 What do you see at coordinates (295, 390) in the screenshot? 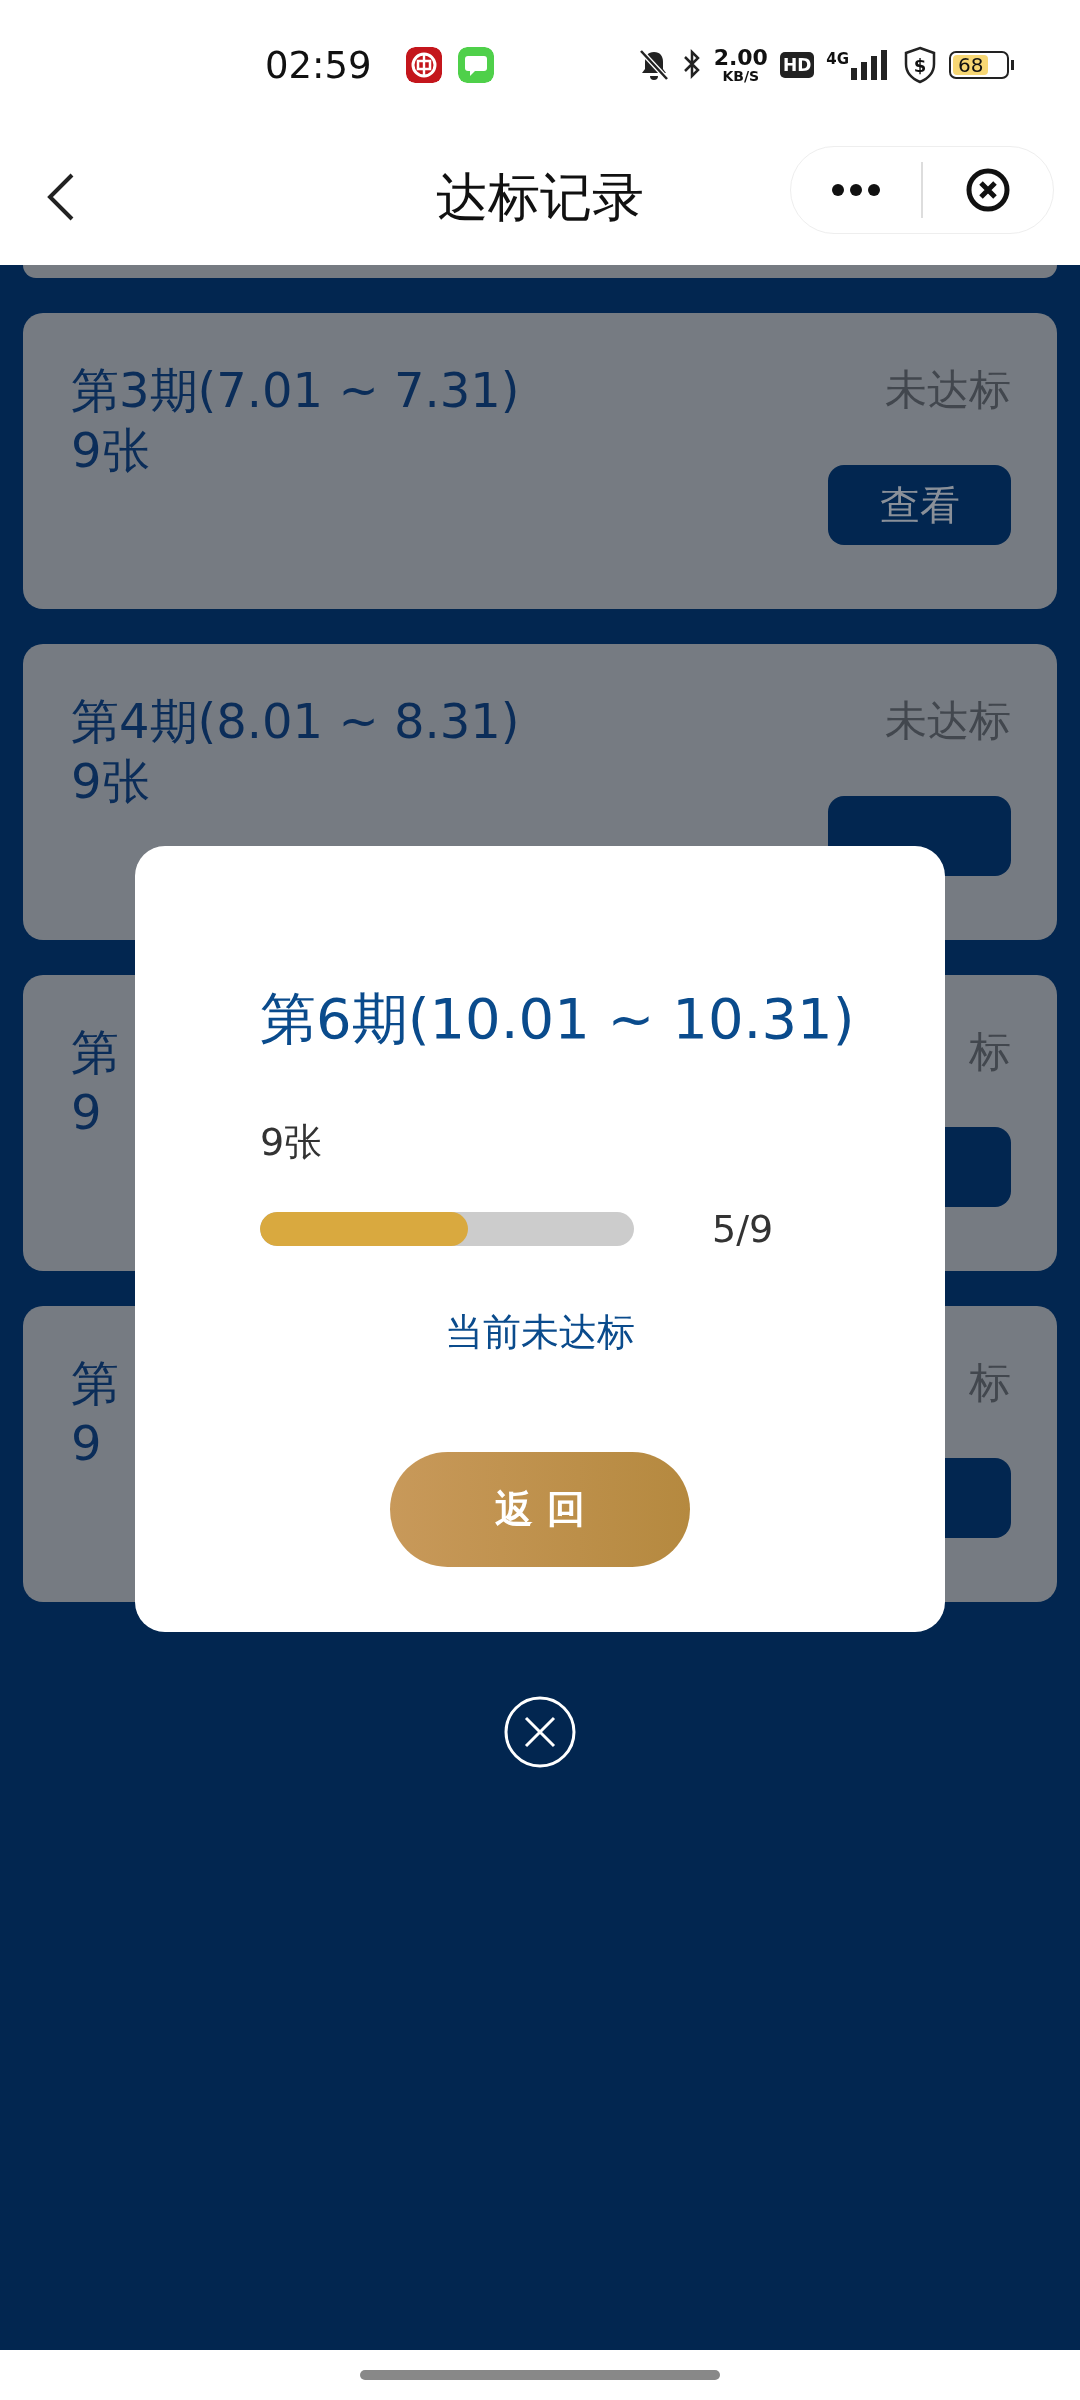
I see `period-title: 第3期(7.01 ~ 7.31)` at bounding box center [295, 390].